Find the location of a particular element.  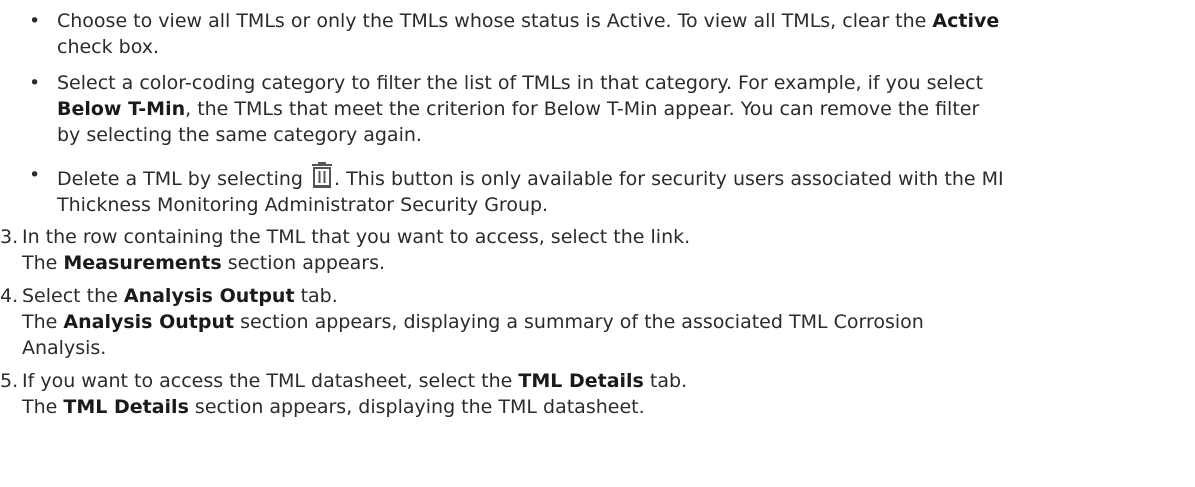

step-instruction: Select the Analysis Output tab. is located at coordinates (608, 296).